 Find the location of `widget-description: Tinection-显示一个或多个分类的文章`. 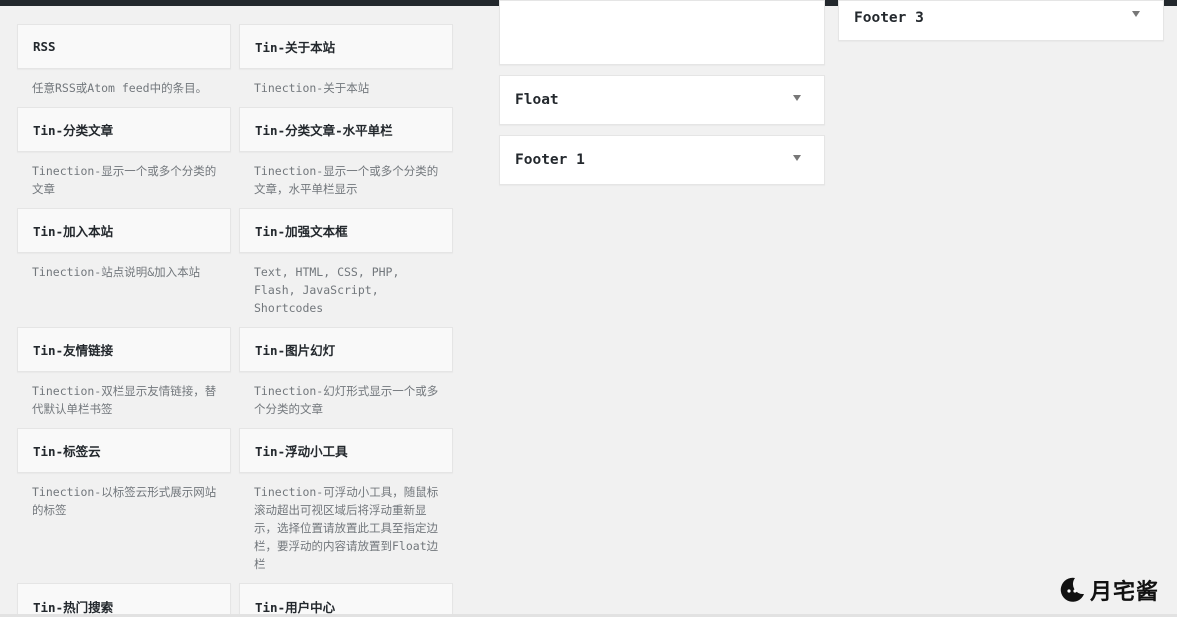

widget-description: Tinection-显示一个或多个分类的文章 is located at coordinates (124, 180).